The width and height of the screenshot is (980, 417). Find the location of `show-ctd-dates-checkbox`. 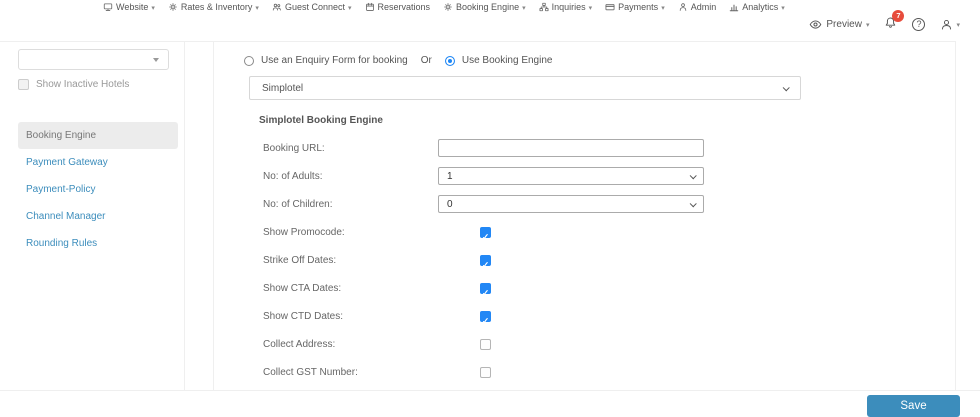

show-ctd-dates-checkbox is located at coordinates (485, 316).